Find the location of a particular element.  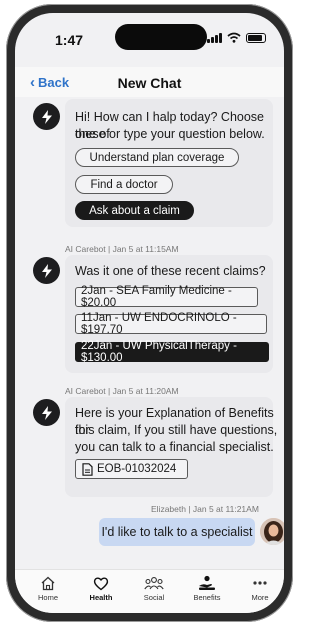

page-title: New Chat is located at coordinates (149, 83).